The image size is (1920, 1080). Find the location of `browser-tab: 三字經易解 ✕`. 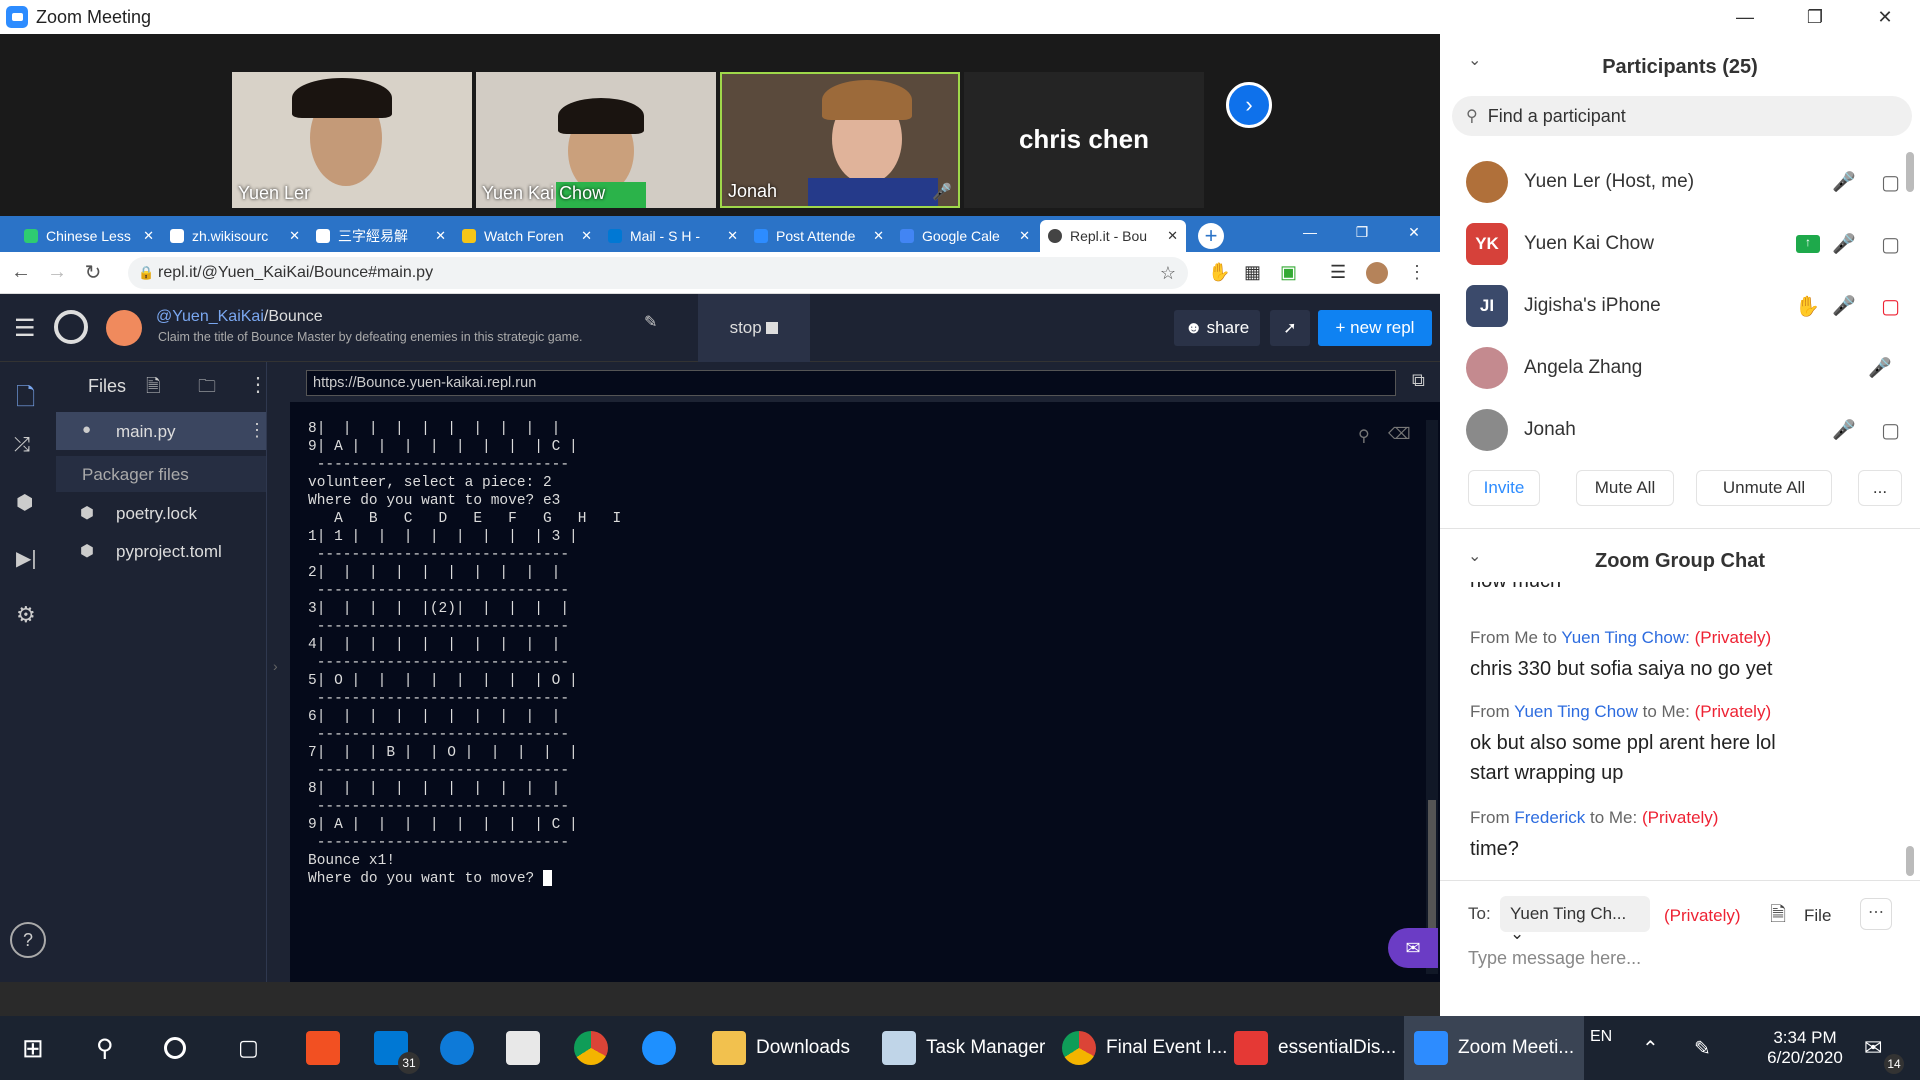

browser-tab: 三字經易解 ✕ is located at coordinates (381, 236).